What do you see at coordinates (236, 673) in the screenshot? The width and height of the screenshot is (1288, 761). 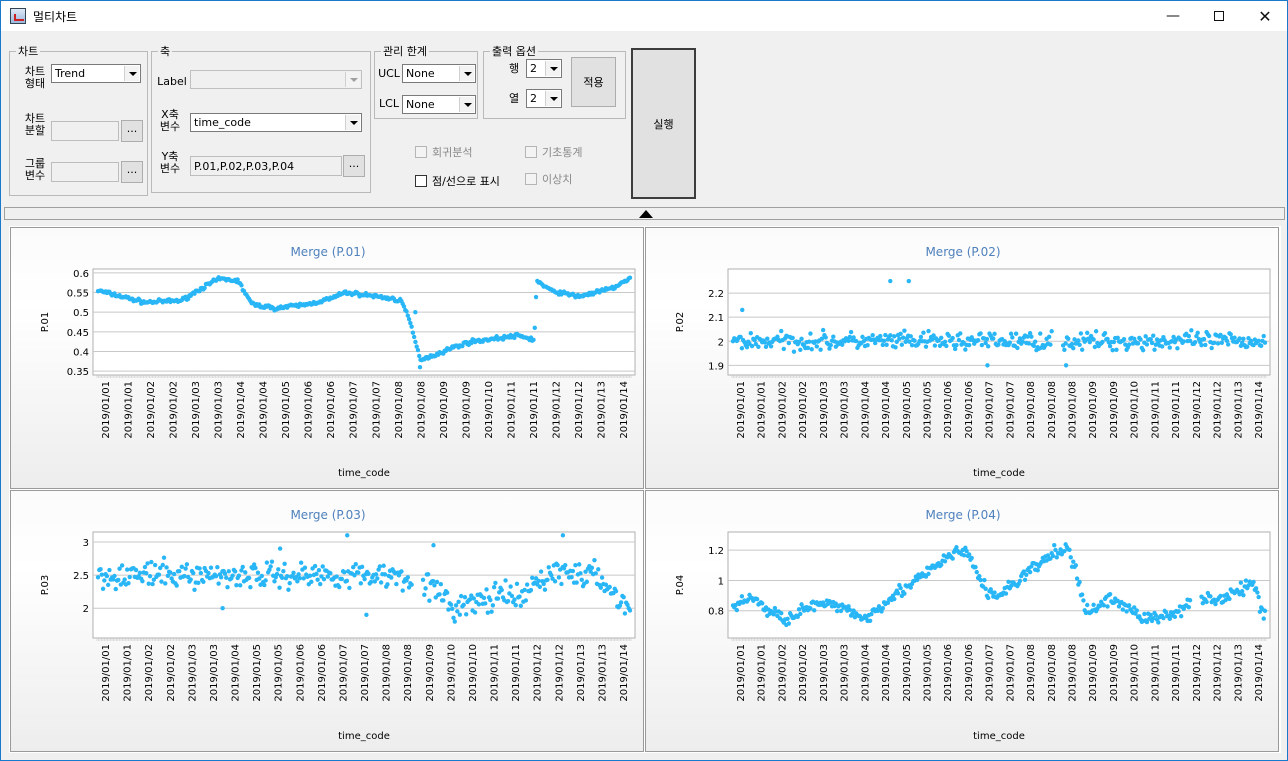 I see `x-tick-label: 2019/01/04` at bounding box center [236, 673].